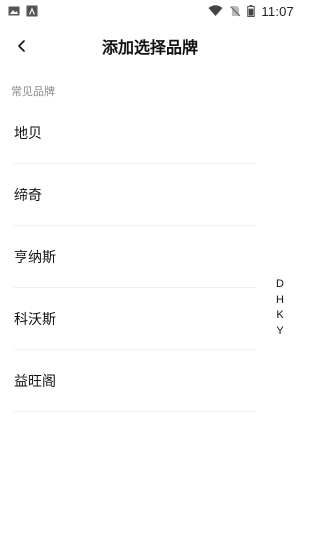  What do you see at coordinates (135, 381) in the screenshot?
I see `brand-item-yiwangge: 益旺阁` at bounding box center [135, 381].